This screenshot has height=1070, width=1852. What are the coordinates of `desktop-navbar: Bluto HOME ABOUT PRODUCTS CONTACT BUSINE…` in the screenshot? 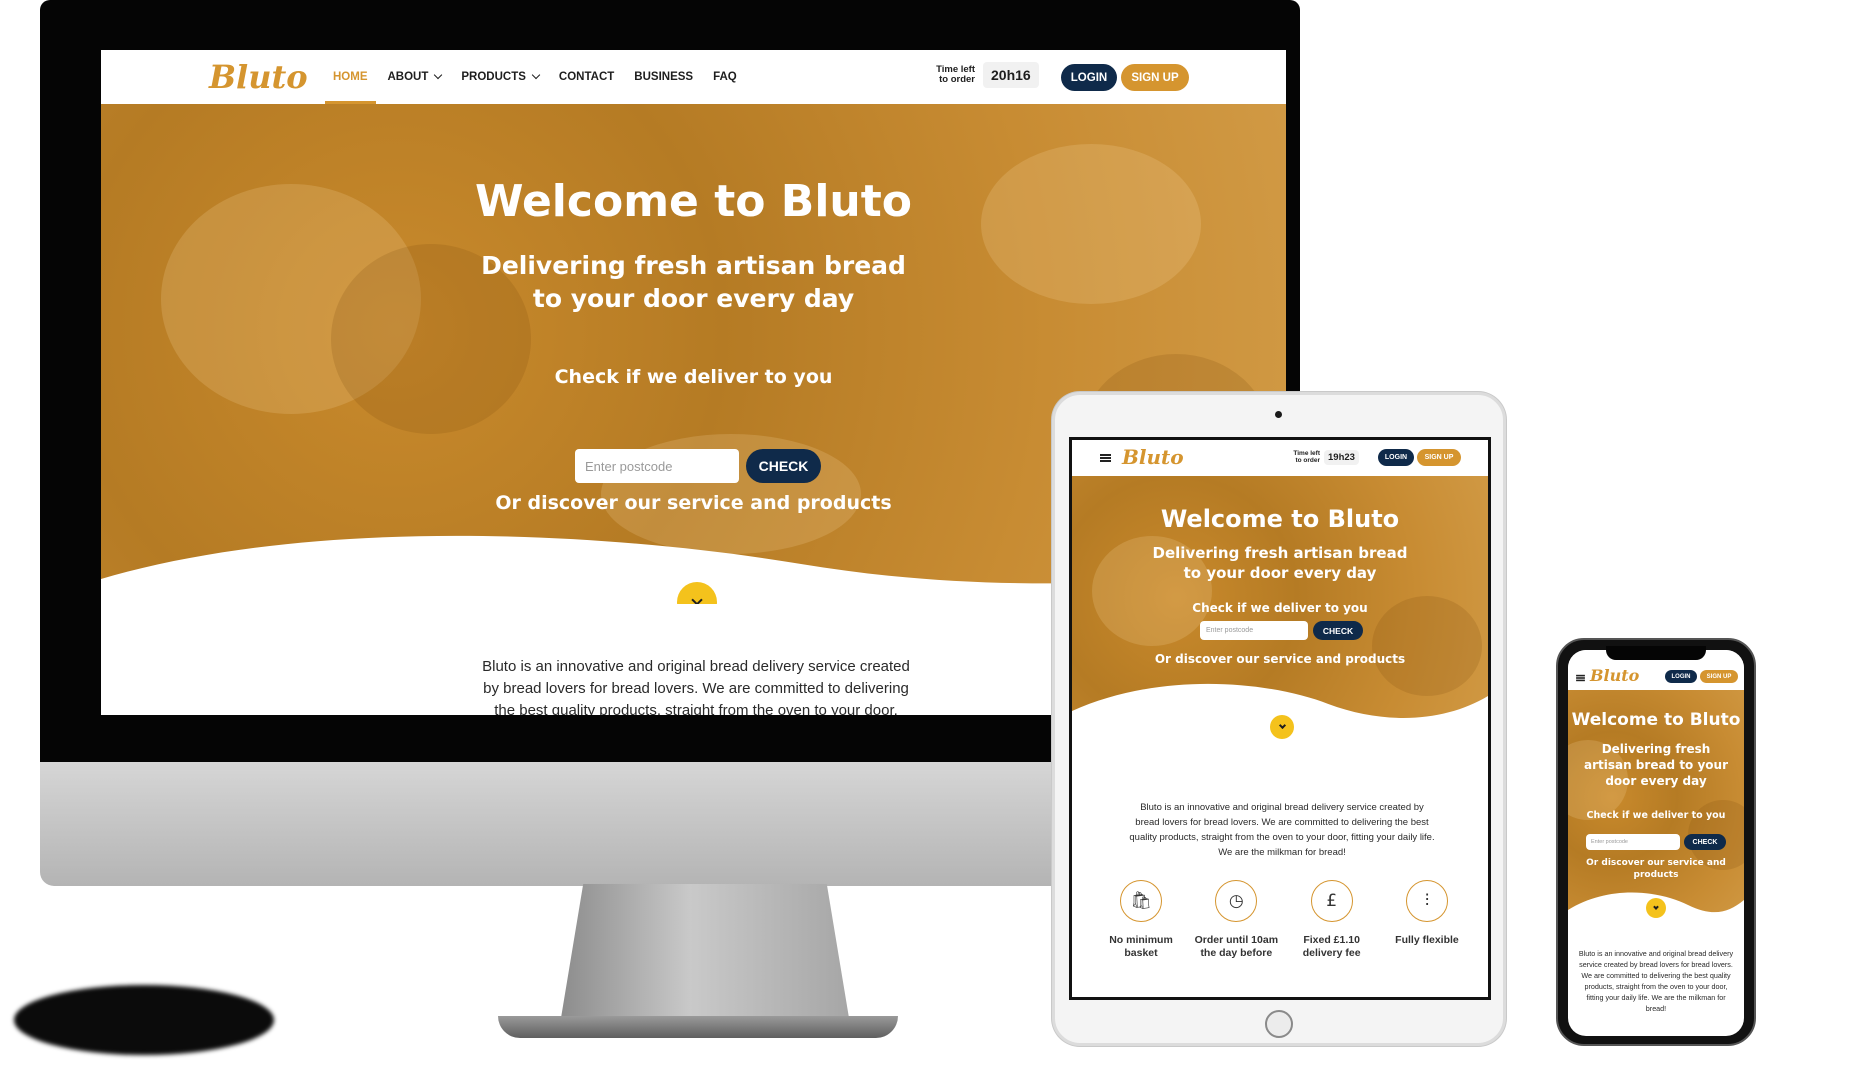 It's located at (693, 77).